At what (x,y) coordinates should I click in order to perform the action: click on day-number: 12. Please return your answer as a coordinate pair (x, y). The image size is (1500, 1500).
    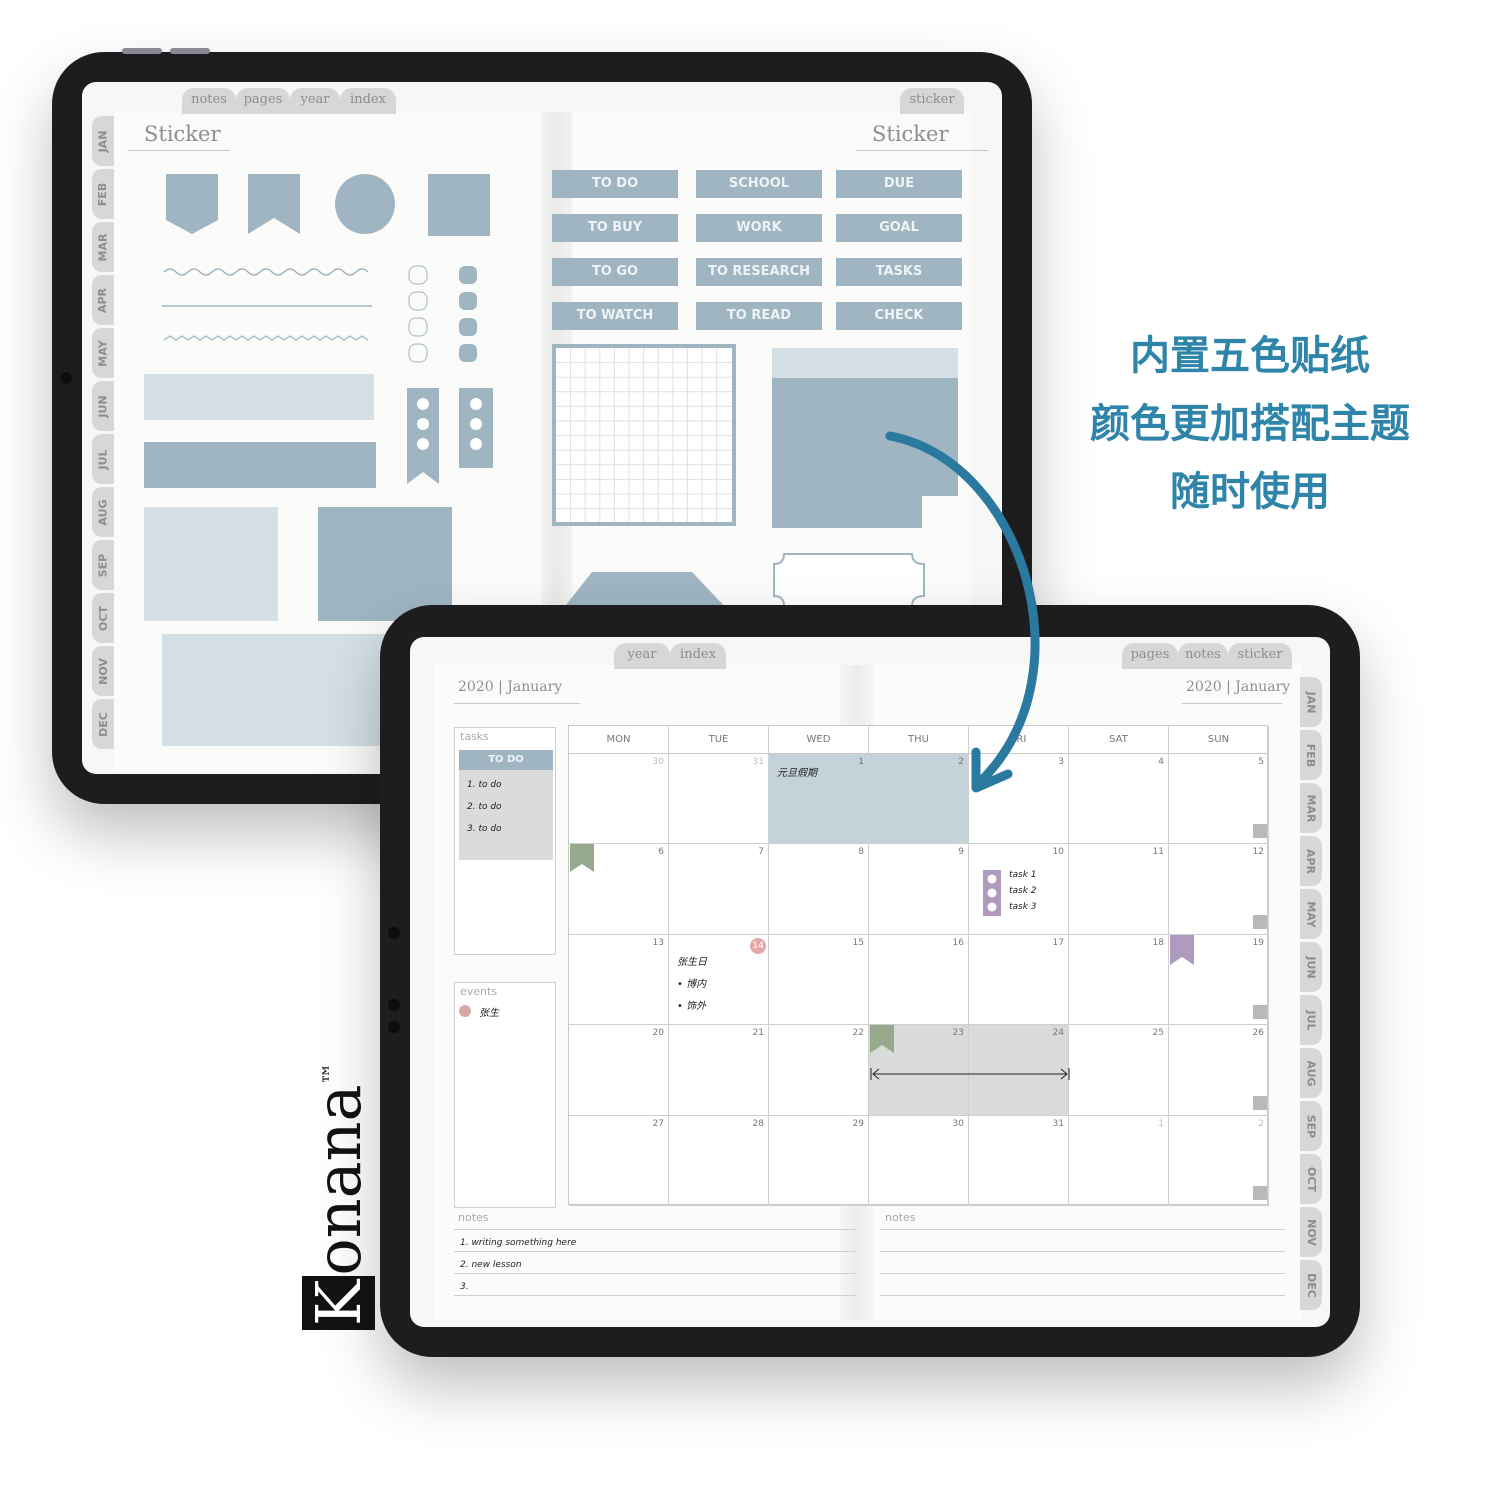
    Looking at the image, I should click on (1258, 852).